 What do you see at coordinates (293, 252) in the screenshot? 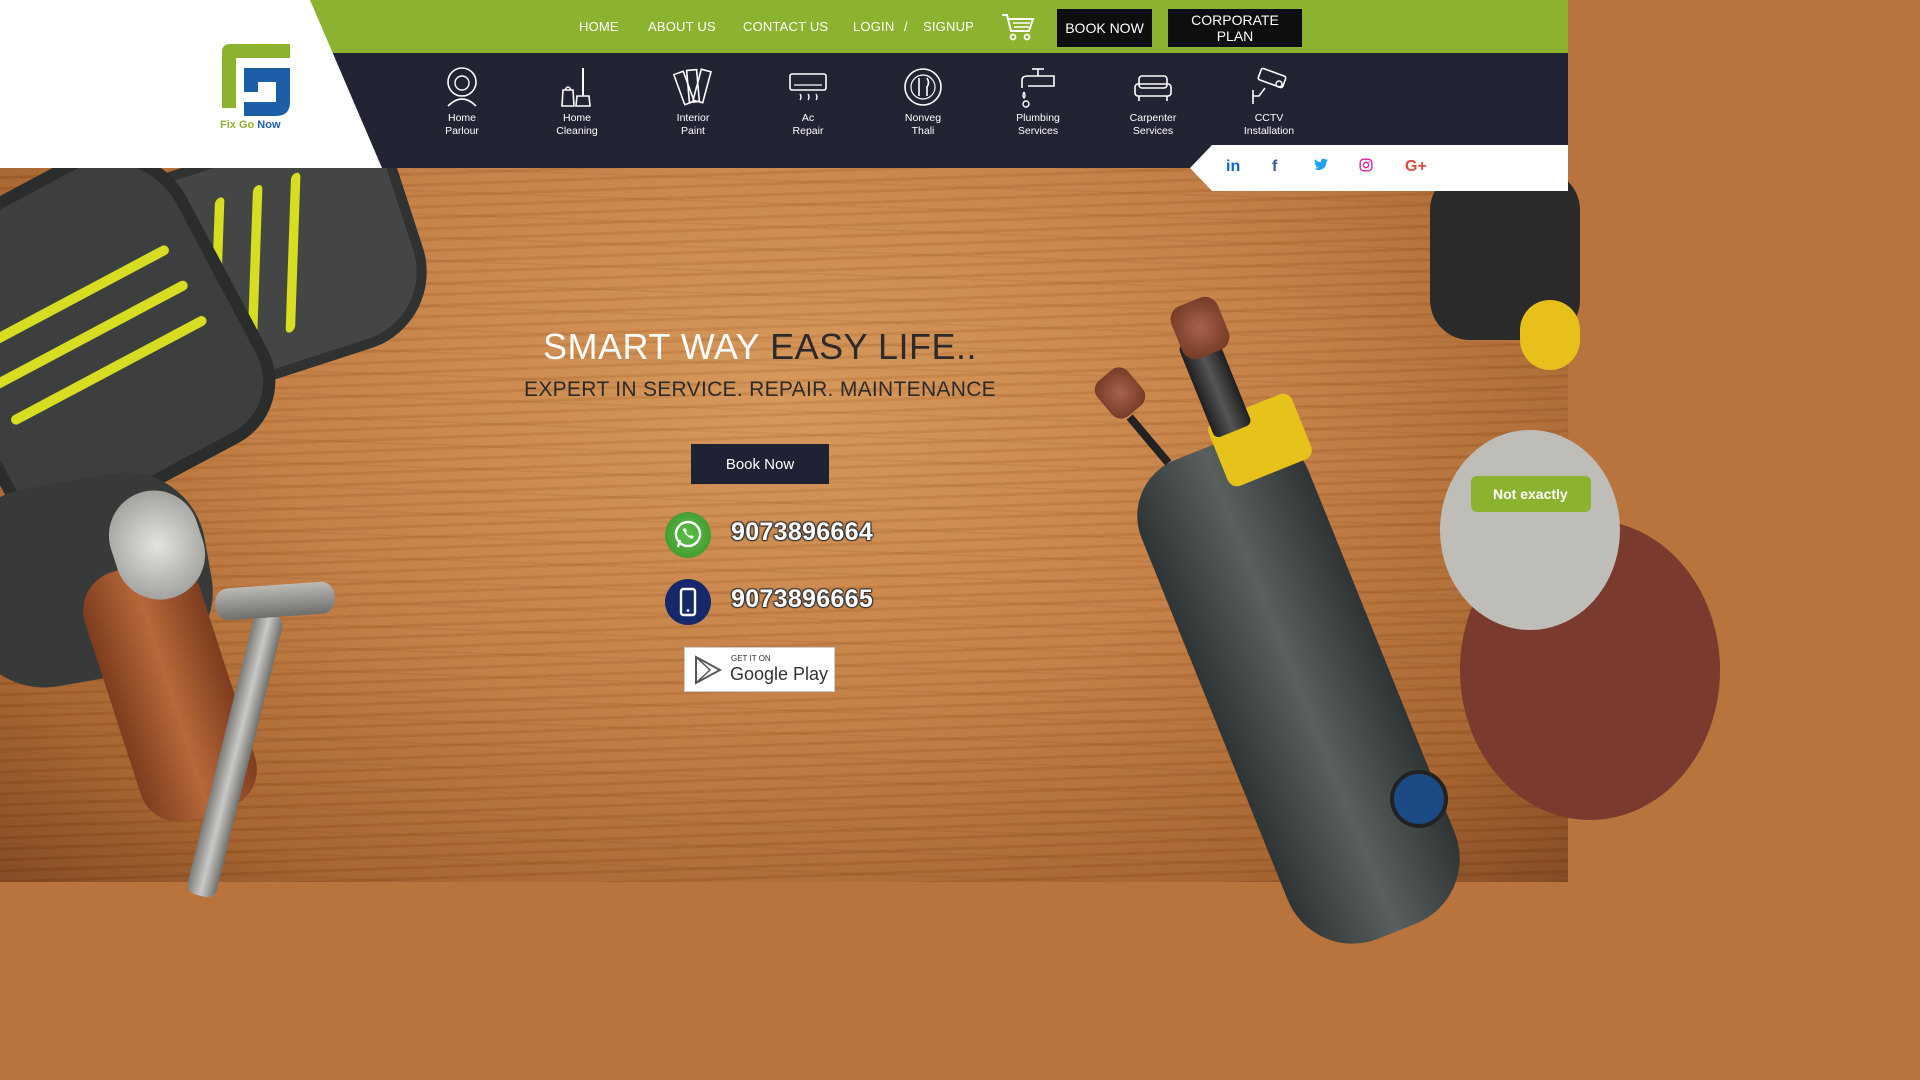
I see `tool-stripe` at bounding box center [293, 252].